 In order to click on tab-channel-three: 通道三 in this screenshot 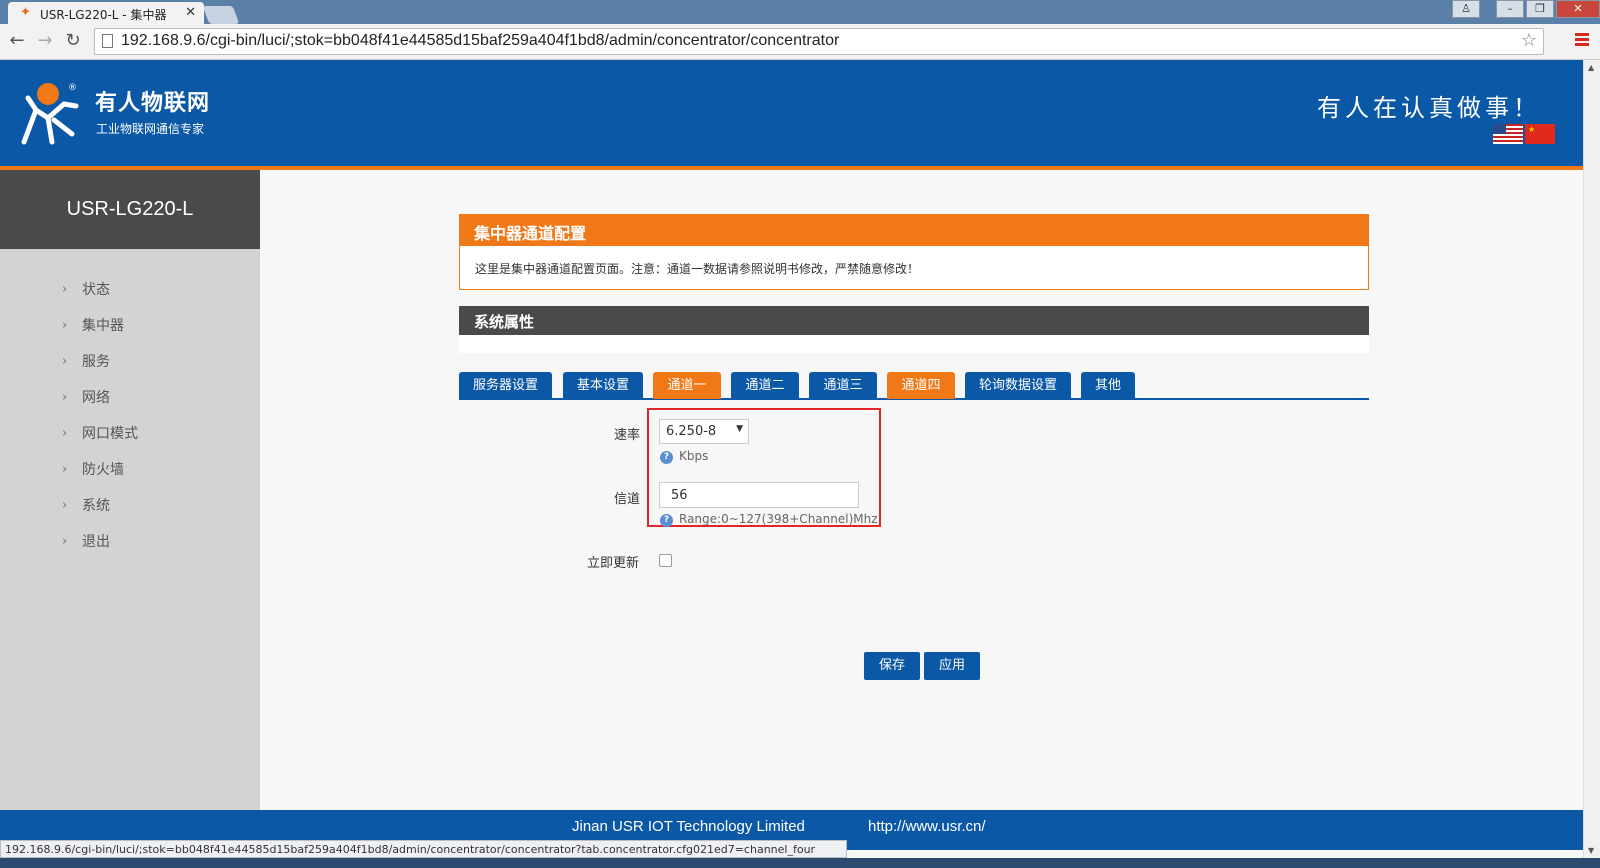, I will do `click(843, 385)`.